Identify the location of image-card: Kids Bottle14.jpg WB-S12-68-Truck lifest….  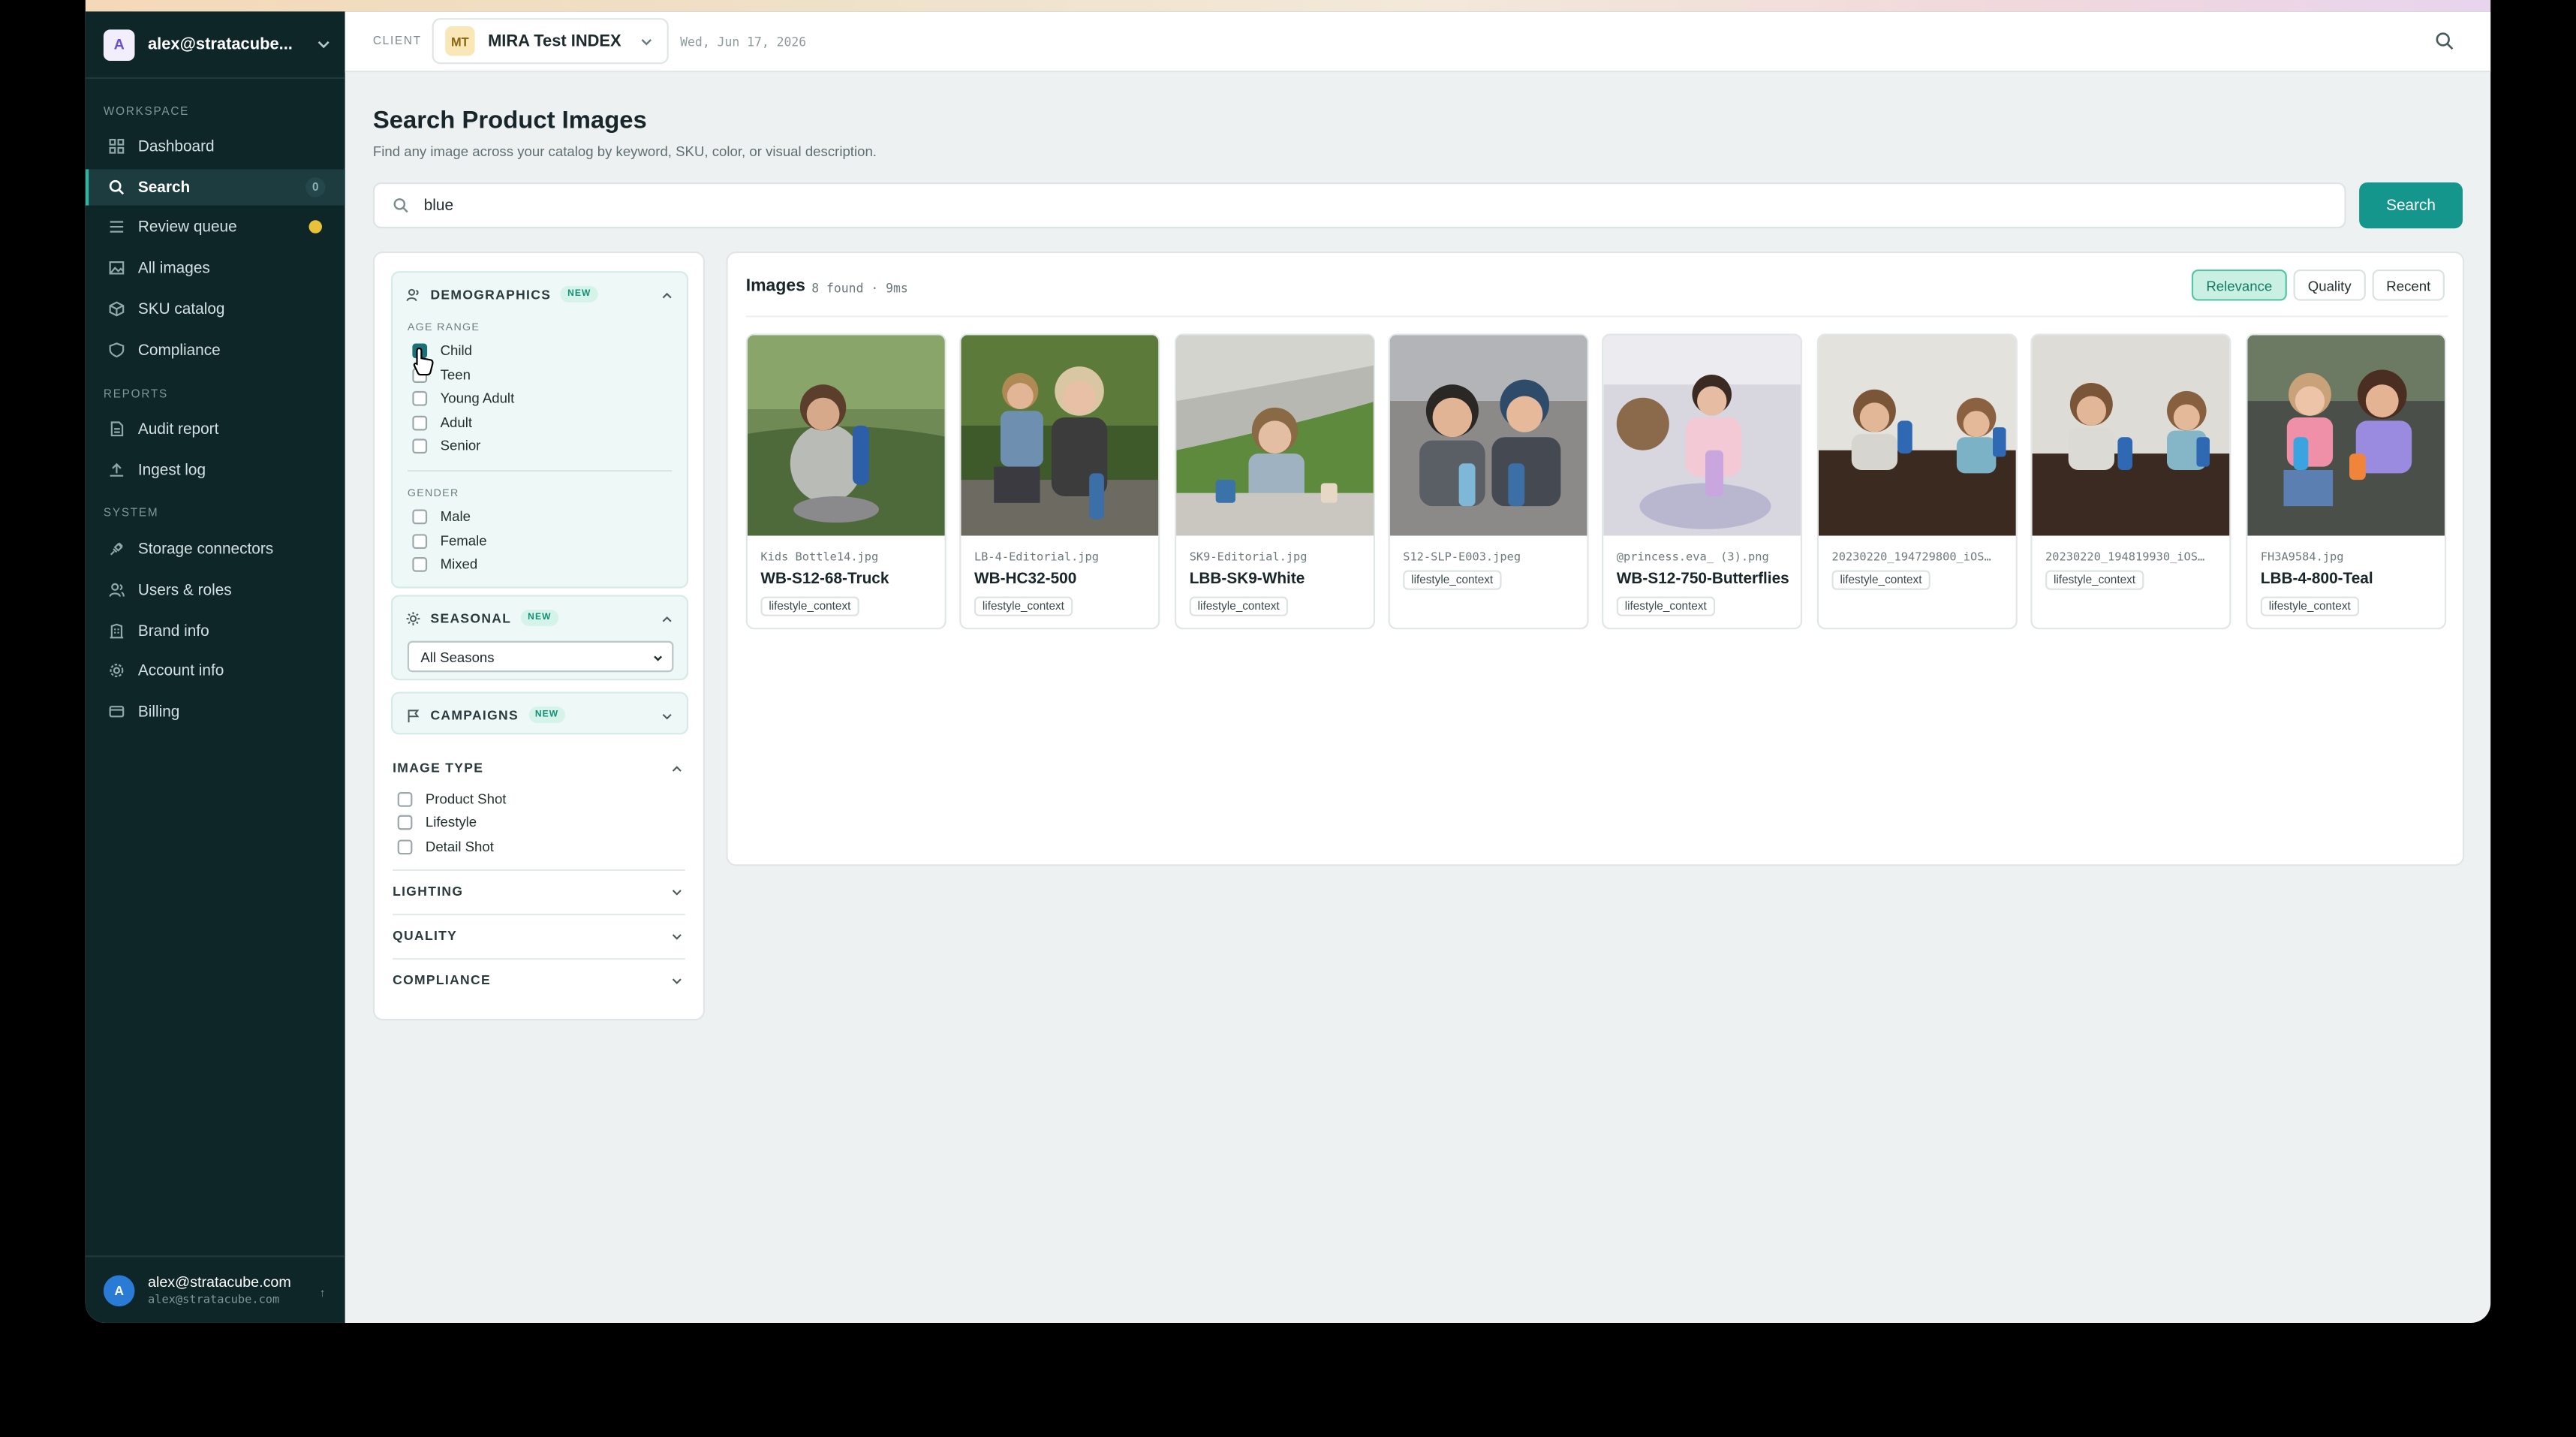
(846, 481).